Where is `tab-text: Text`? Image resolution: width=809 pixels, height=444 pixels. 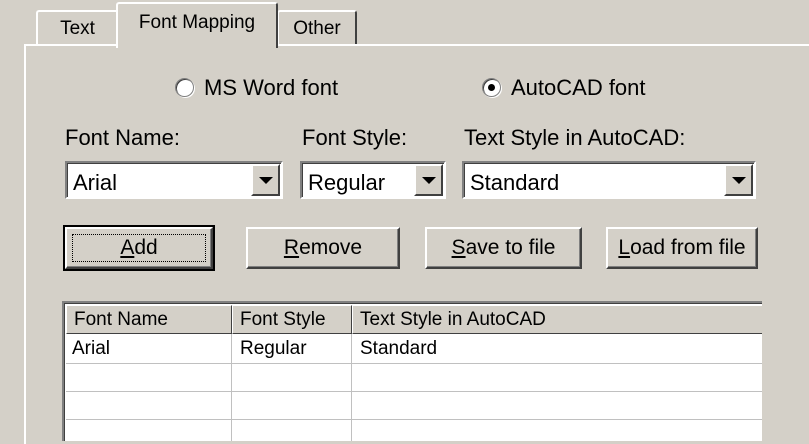
tab-text: Text is located at coordinates (77, 28).